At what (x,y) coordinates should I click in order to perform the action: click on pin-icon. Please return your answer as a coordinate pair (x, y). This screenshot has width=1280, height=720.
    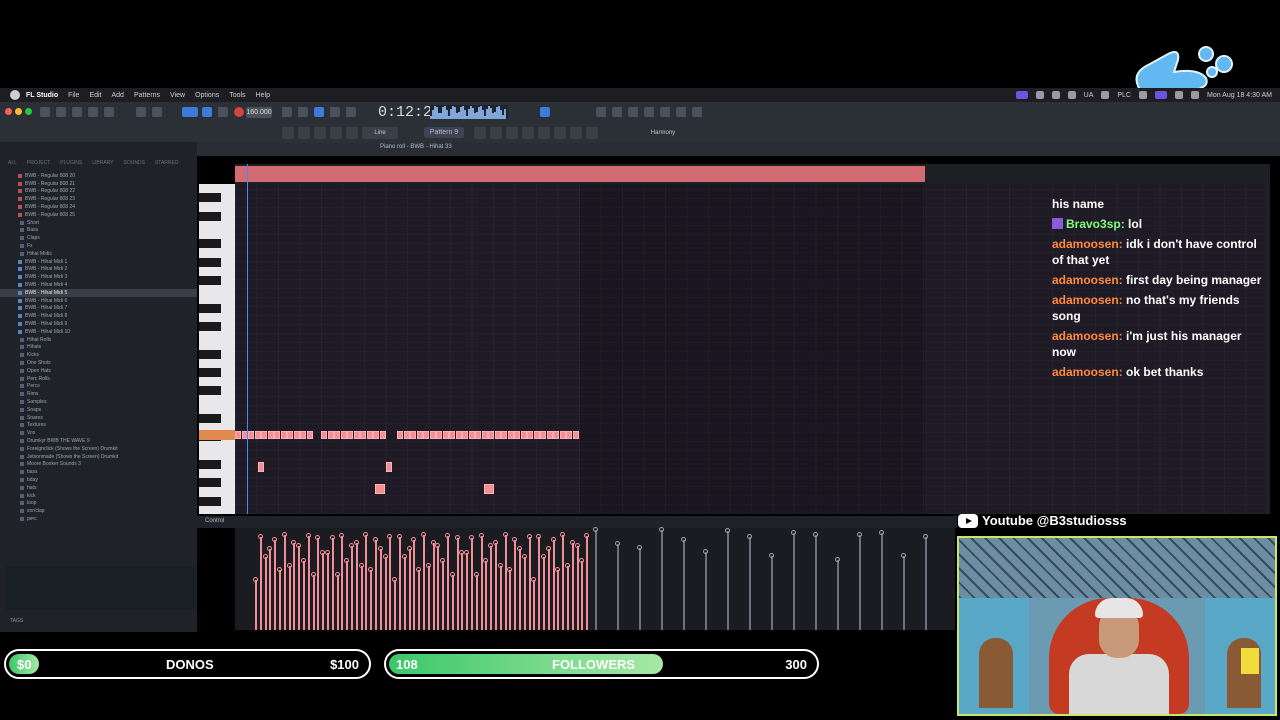
    Looking at the image, I should click on (592, 133).